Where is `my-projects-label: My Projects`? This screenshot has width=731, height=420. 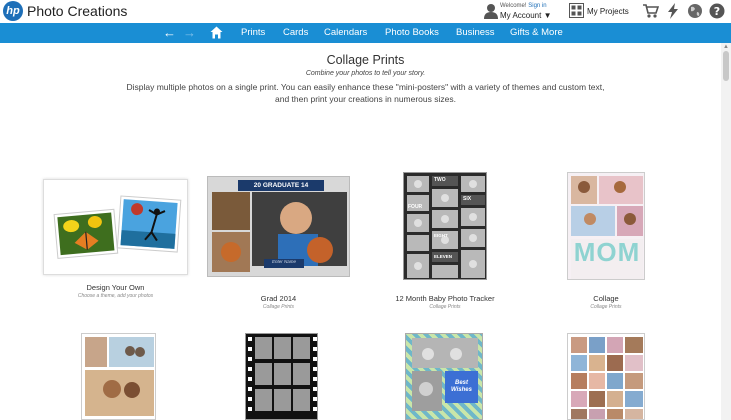
my-projects-label: My Projects is located at coordinates (608, 11).